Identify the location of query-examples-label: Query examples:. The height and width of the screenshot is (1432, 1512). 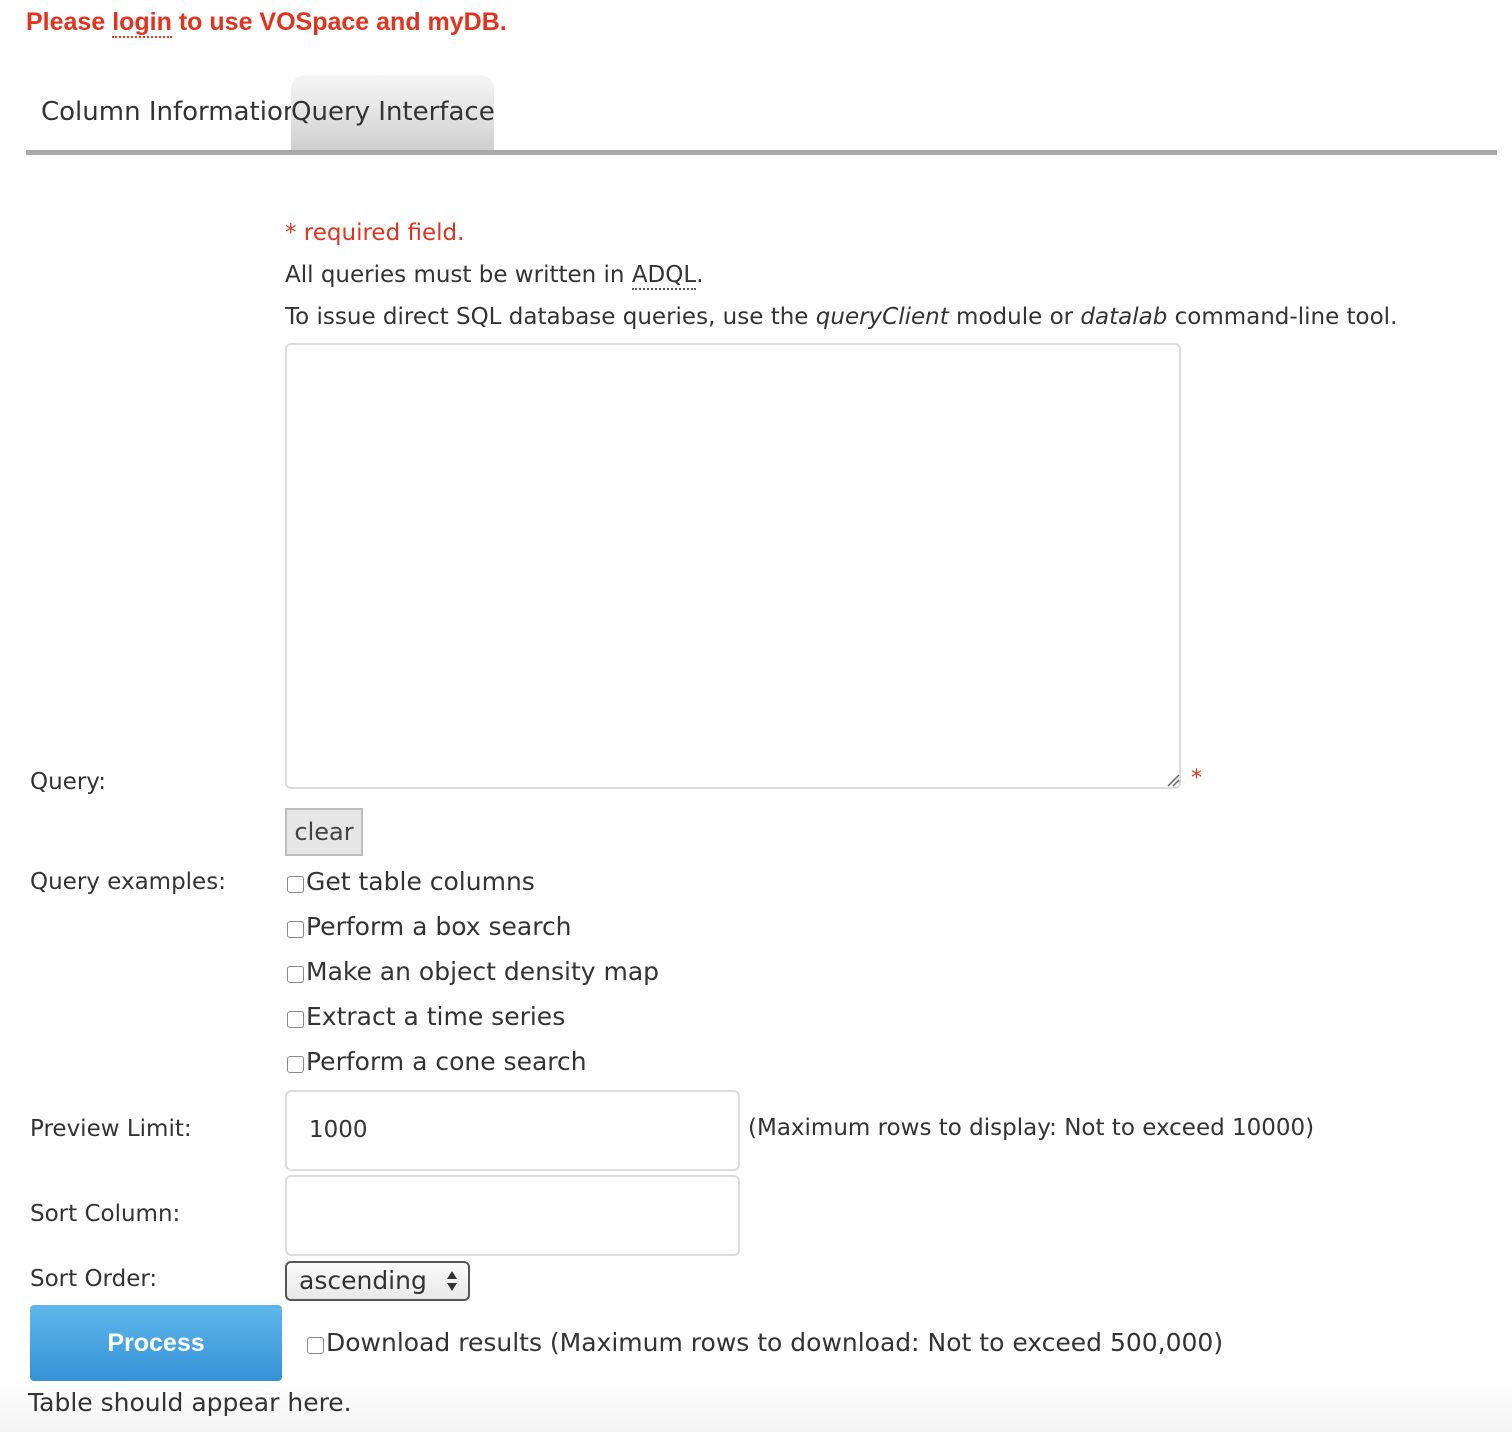
(128, 882).